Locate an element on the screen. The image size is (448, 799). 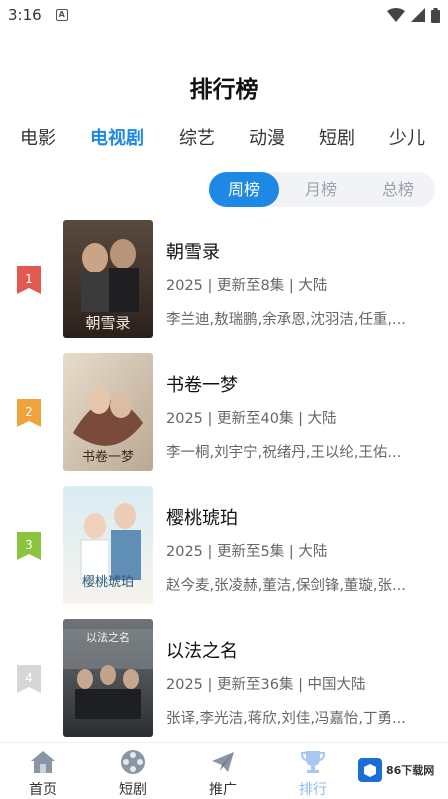
tab-tv-series: 电视剧 is located at coordinates (117, 137).